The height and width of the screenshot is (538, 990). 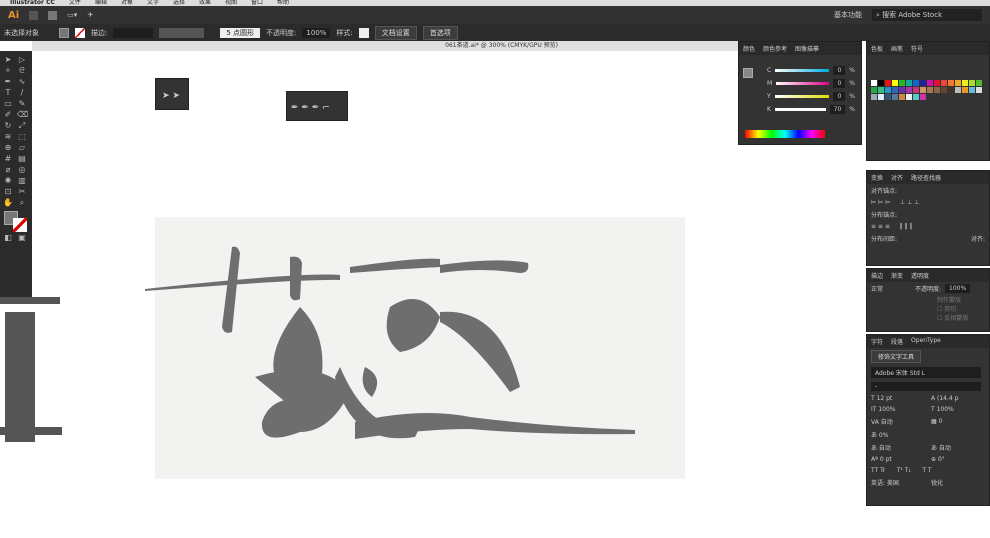 What do you see at coordinates (22, 103) in the screenshot?
I see `brush-tool-icon: ✎` at bounding box center [22, 103].